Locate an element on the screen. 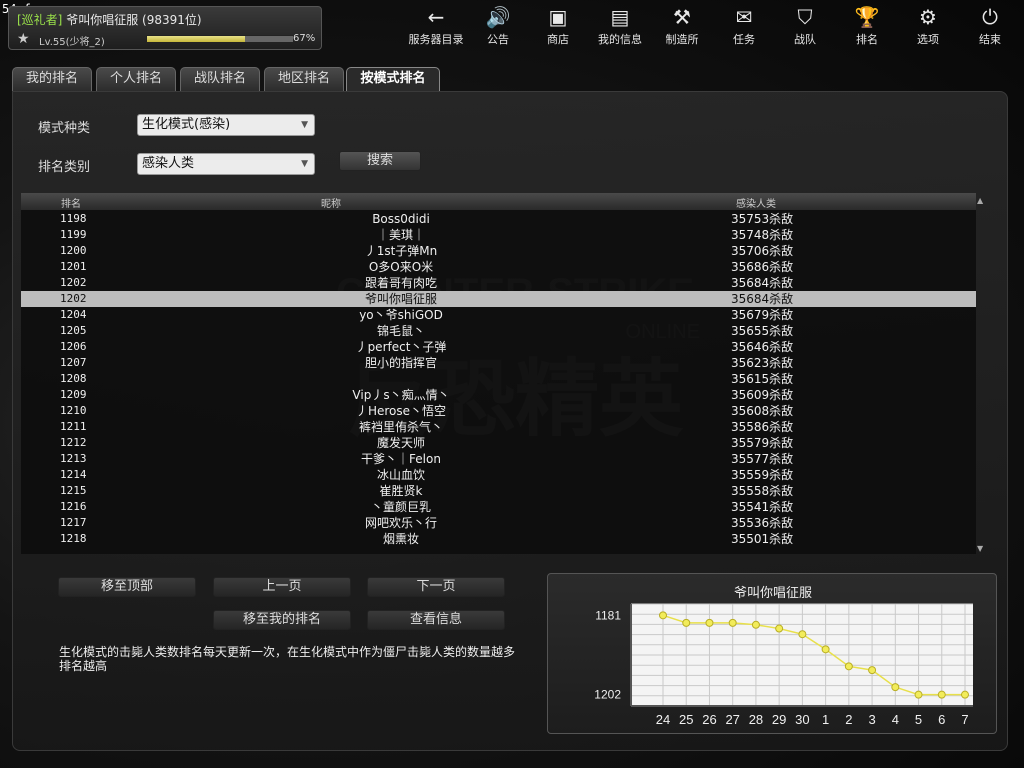  nav-missions: ✉ 任务 is located at coordinates (744, 26).